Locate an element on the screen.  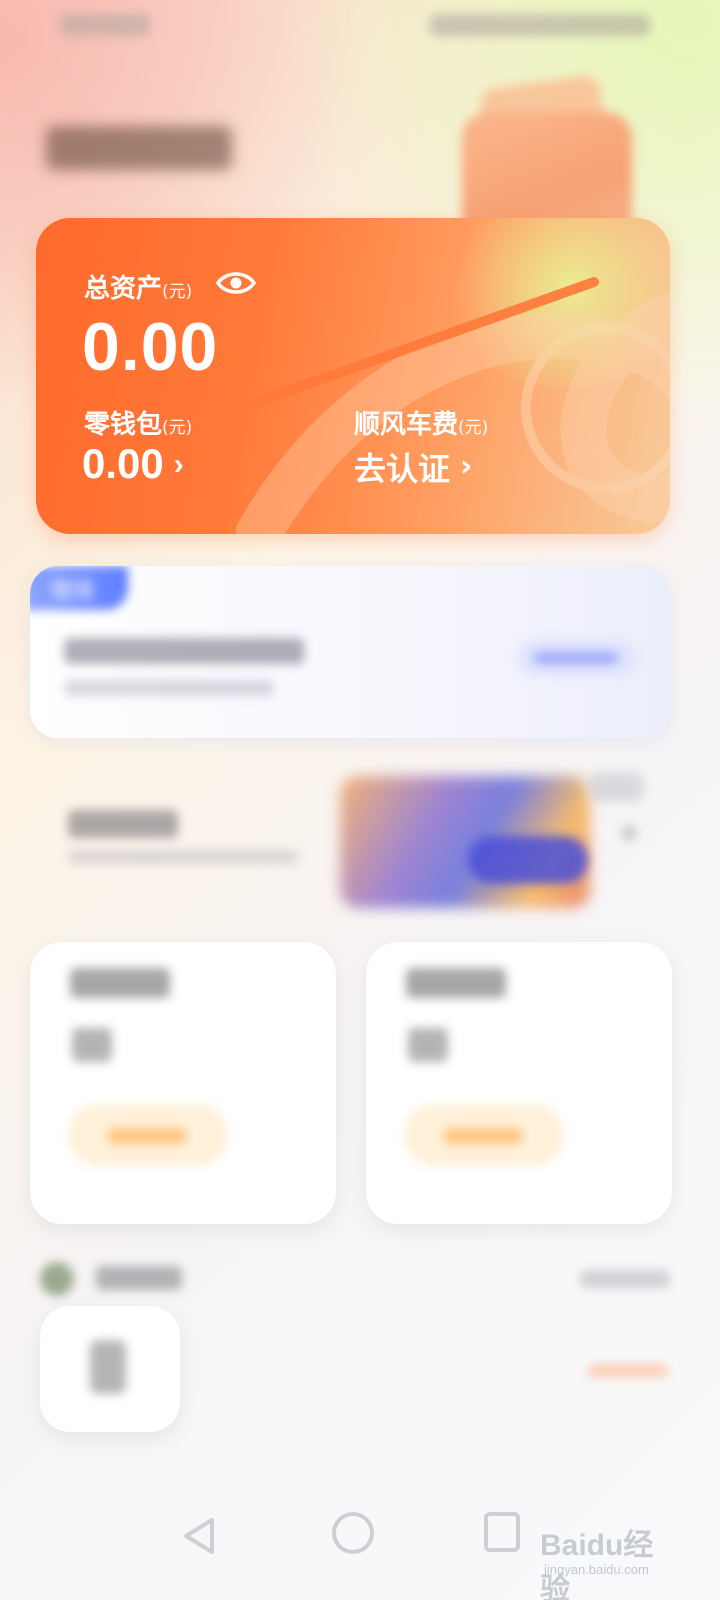
loan-subtitle is located at coordinates (169, 688).